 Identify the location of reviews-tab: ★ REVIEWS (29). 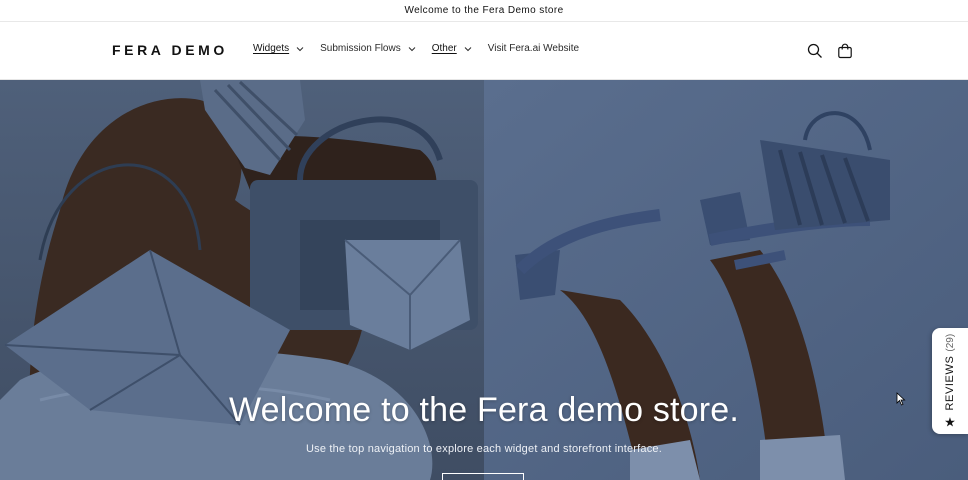
(950, 381).